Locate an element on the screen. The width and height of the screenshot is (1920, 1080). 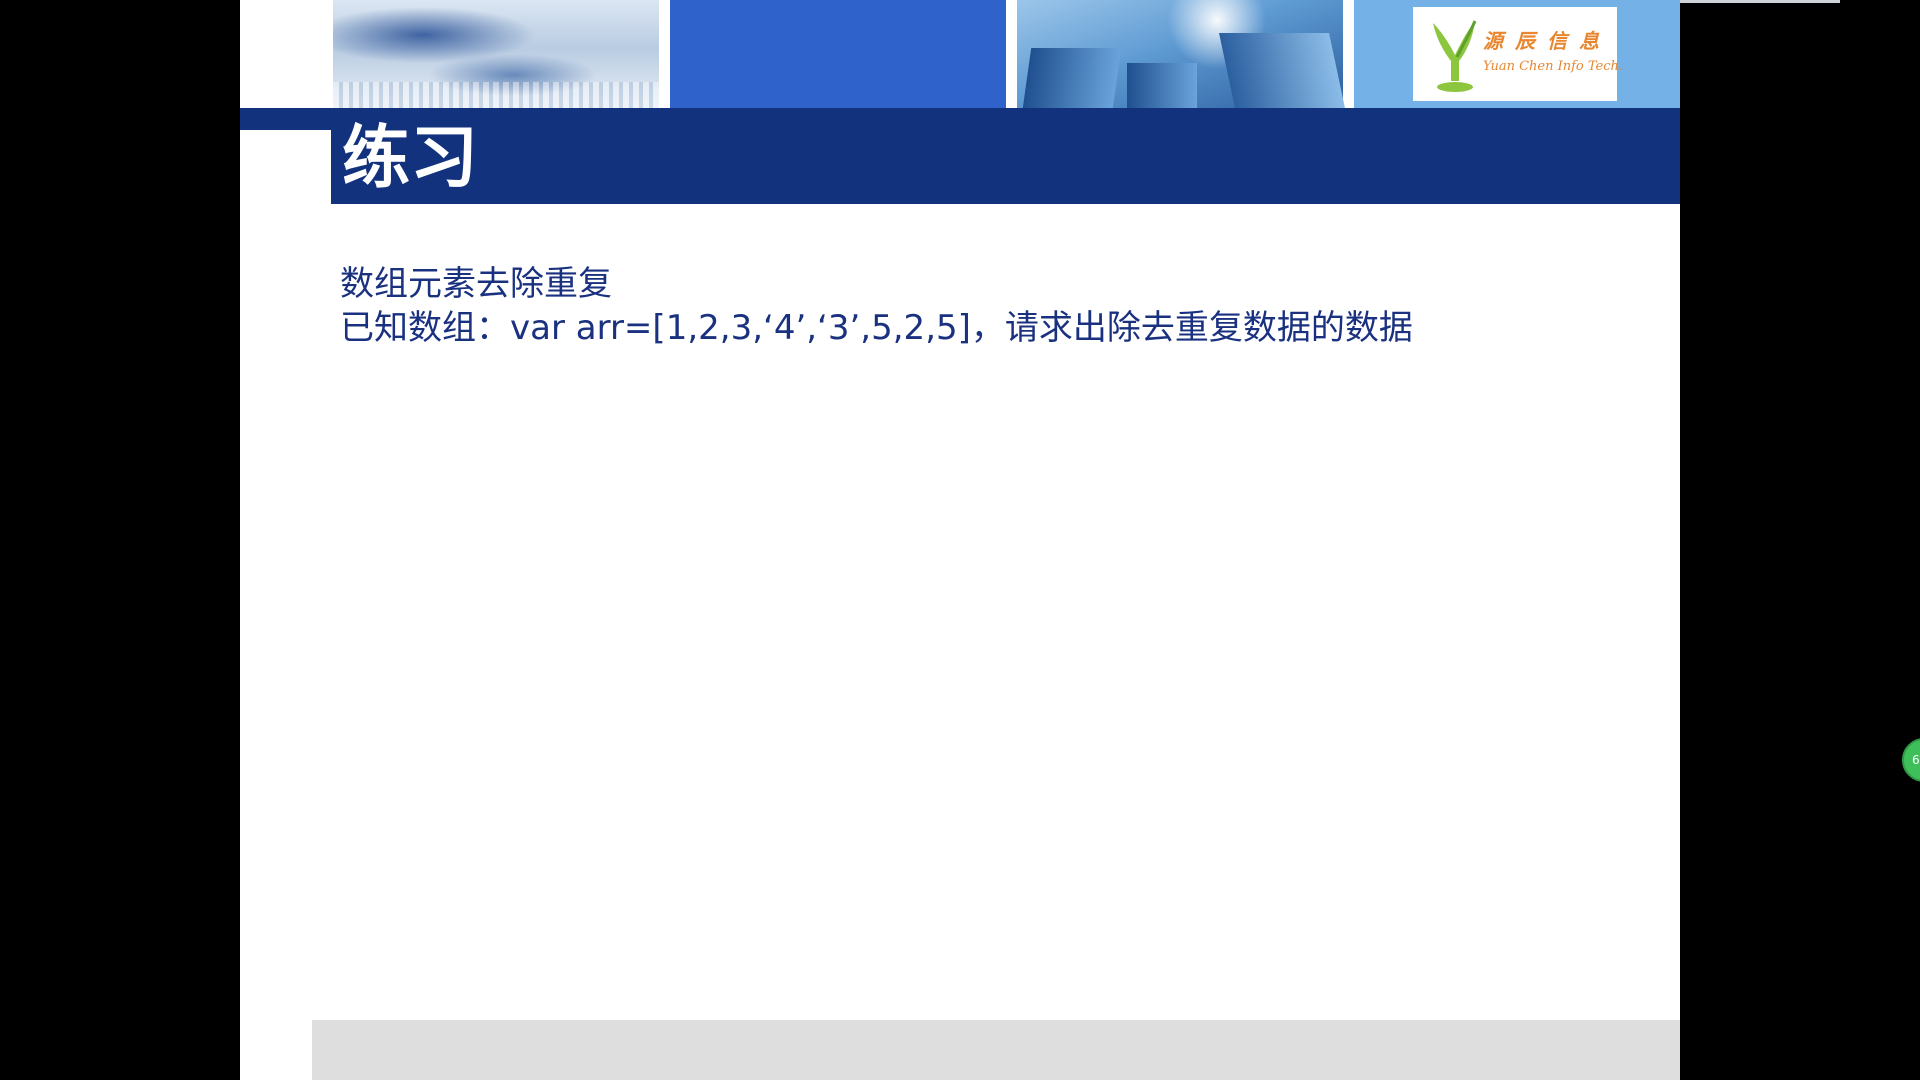
body-line-topic: 数组元素去除重复 is located at coordinates (476, 284).